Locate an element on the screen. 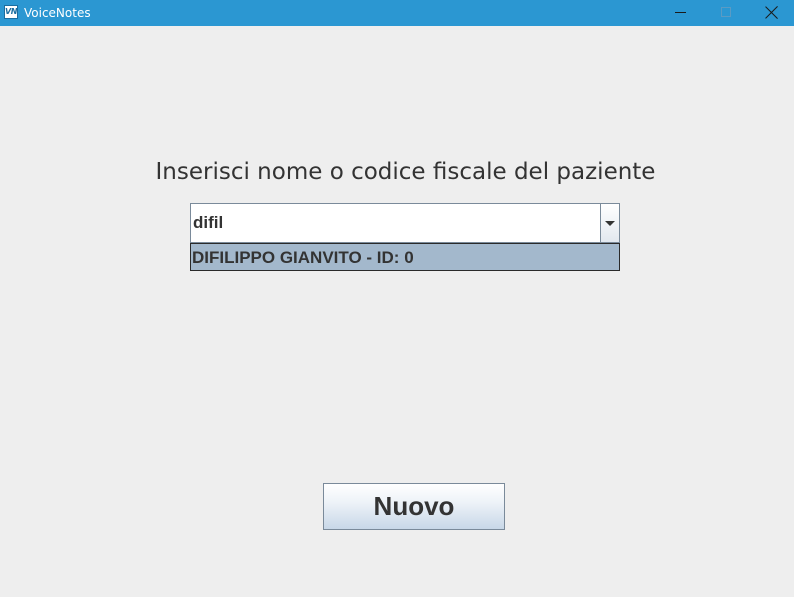 This screenshot has width=794, height=597. maximize-button is located at coordinates (726, 13).